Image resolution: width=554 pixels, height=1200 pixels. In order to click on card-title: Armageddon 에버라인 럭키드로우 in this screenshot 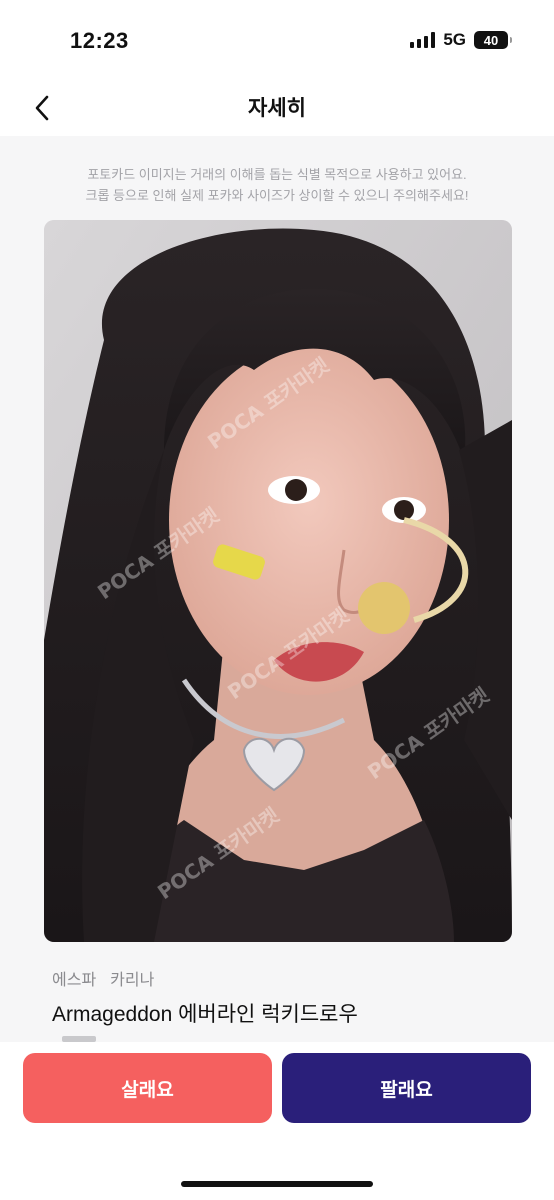, I will do `click(205, 1014)`.